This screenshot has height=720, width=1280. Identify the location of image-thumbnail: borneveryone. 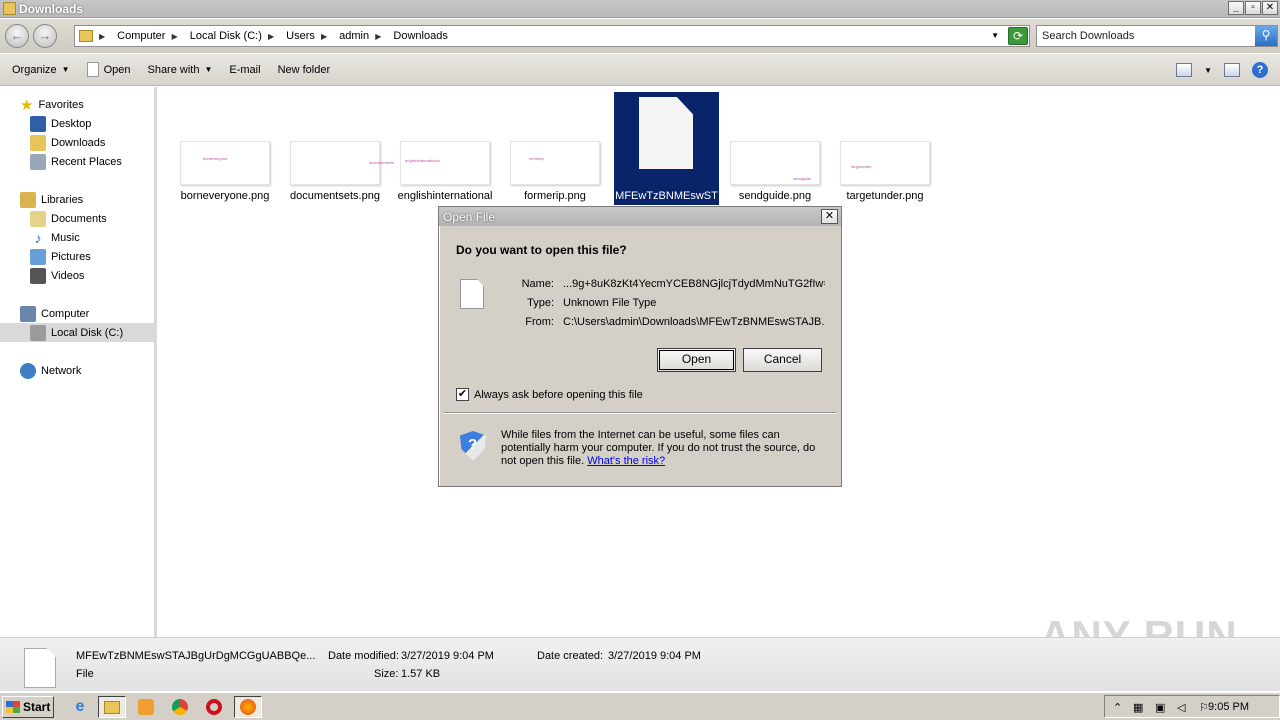
(225, 163).